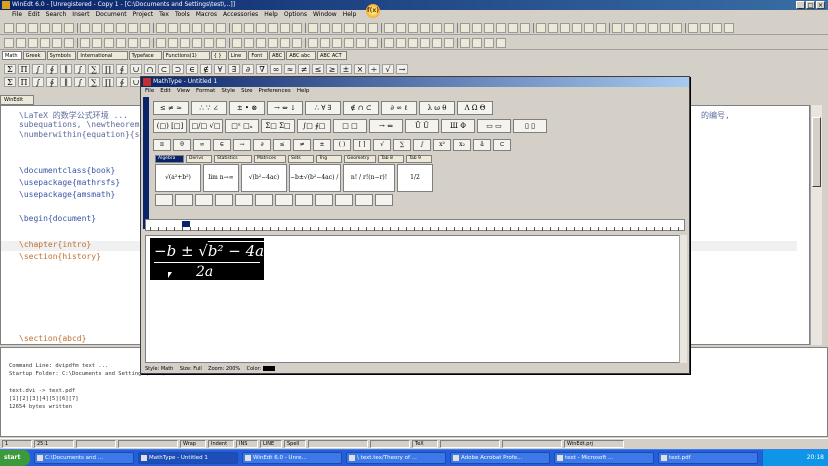  What do you see at coordinates (382, 145) in the screenshot?
I see `mathtype-small-symbol: √` at bounding box center [382, 145].